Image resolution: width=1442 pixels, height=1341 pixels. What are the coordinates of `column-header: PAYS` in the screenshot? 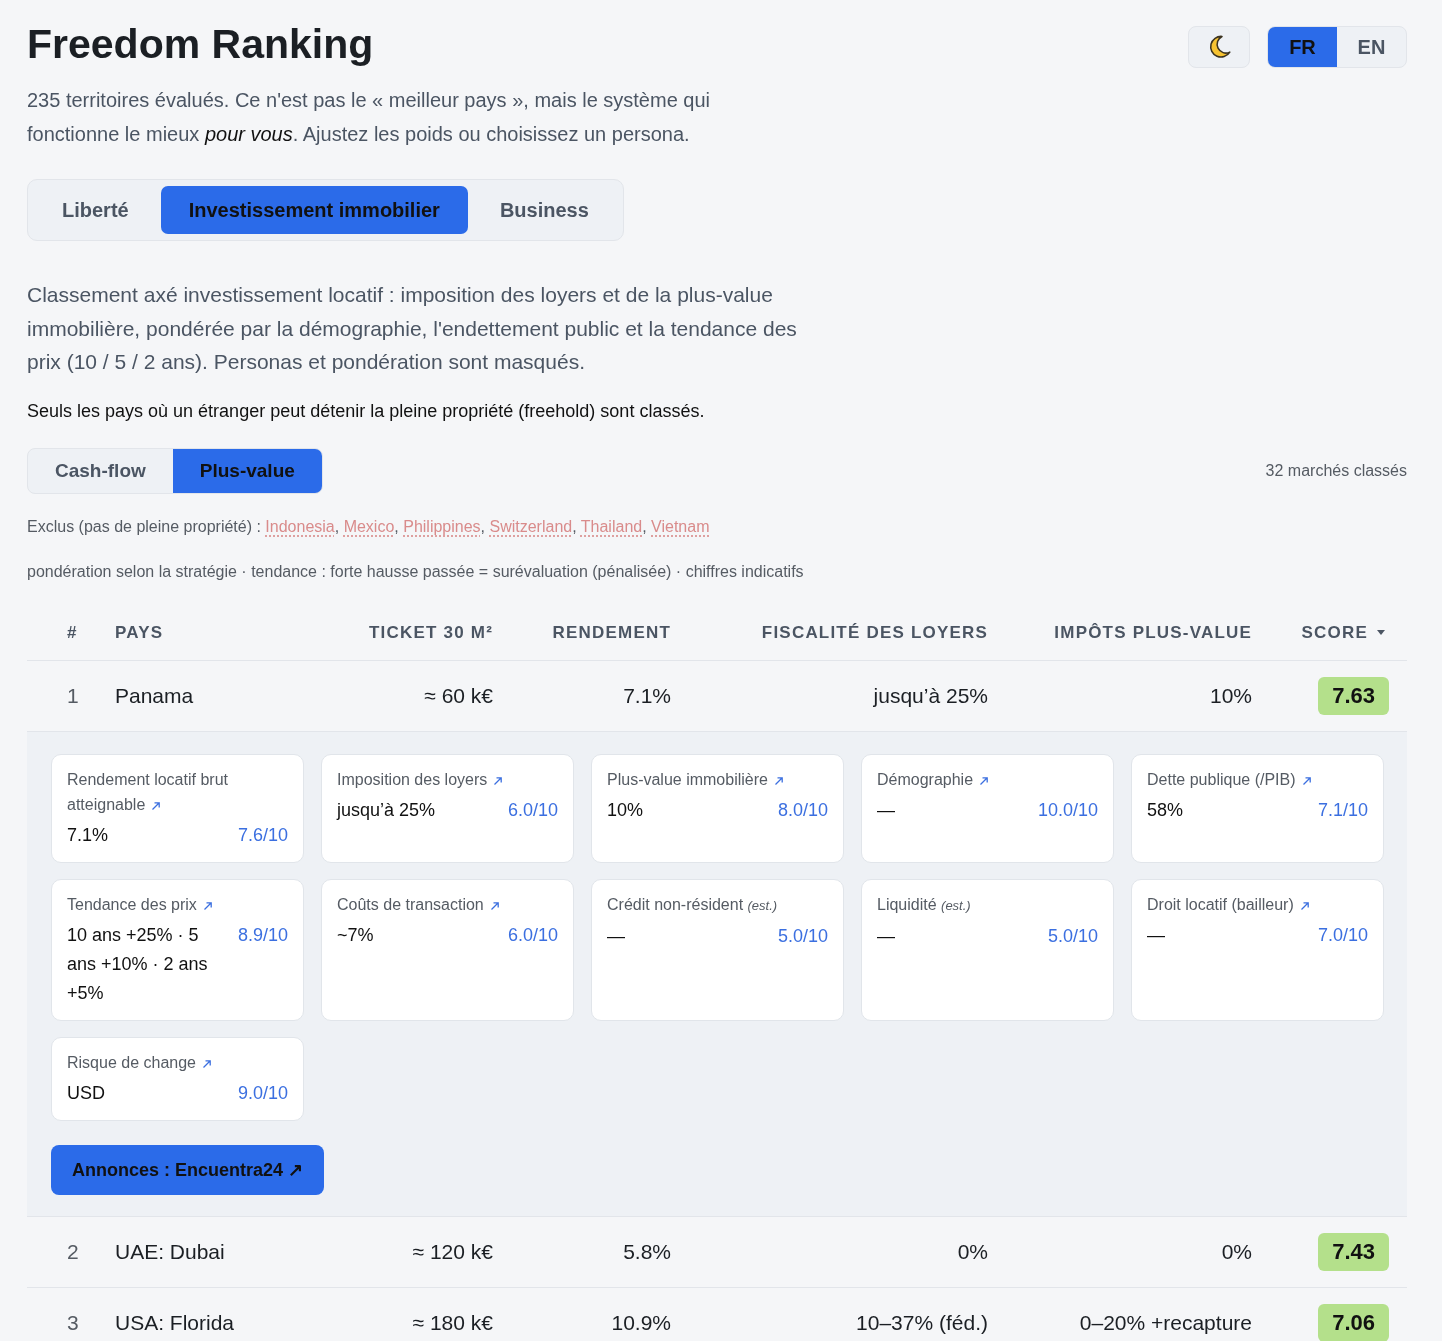 It's located at (147, 632).